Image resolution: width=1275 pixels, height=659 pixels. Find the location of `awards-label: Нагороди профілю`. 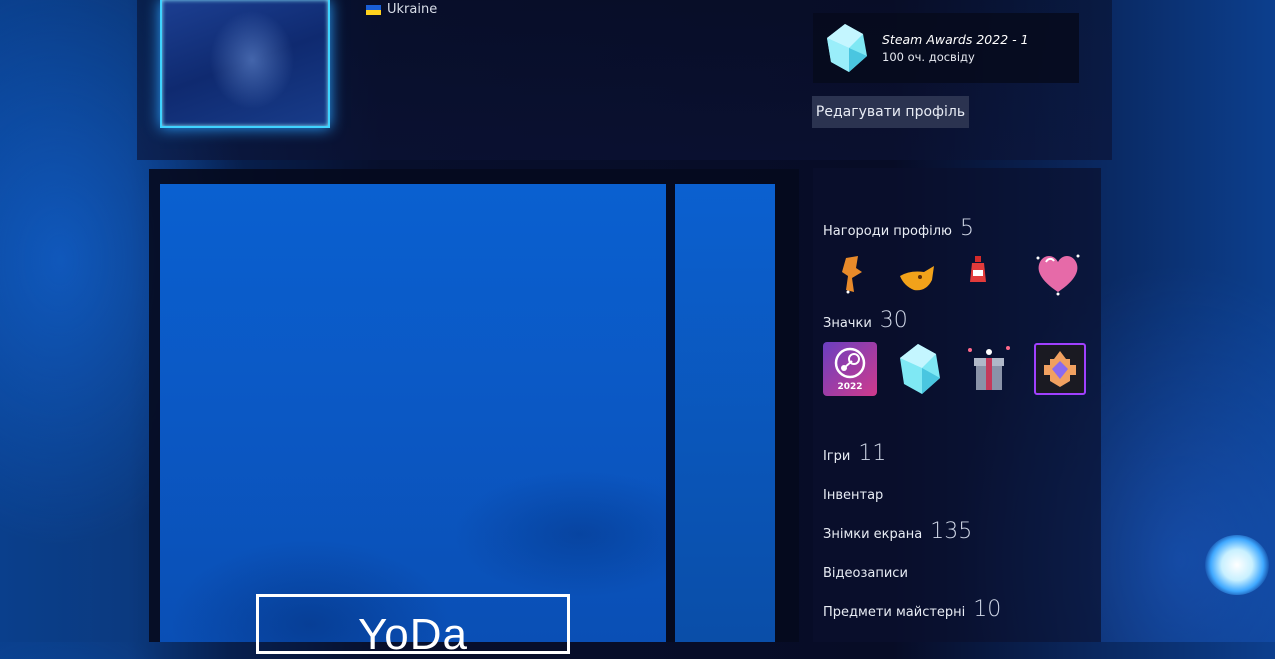

awards-label: Нагороди профілю is located at coordinates (887, 231).